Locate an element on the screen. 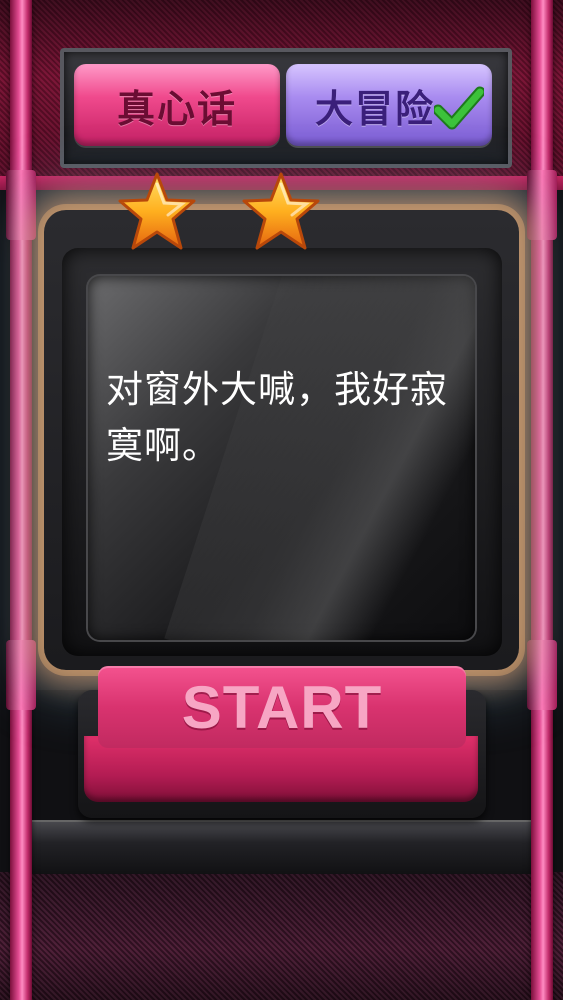 This screenshot has height=1000, width=563. start-label: START is located at coordinates (282, 707).